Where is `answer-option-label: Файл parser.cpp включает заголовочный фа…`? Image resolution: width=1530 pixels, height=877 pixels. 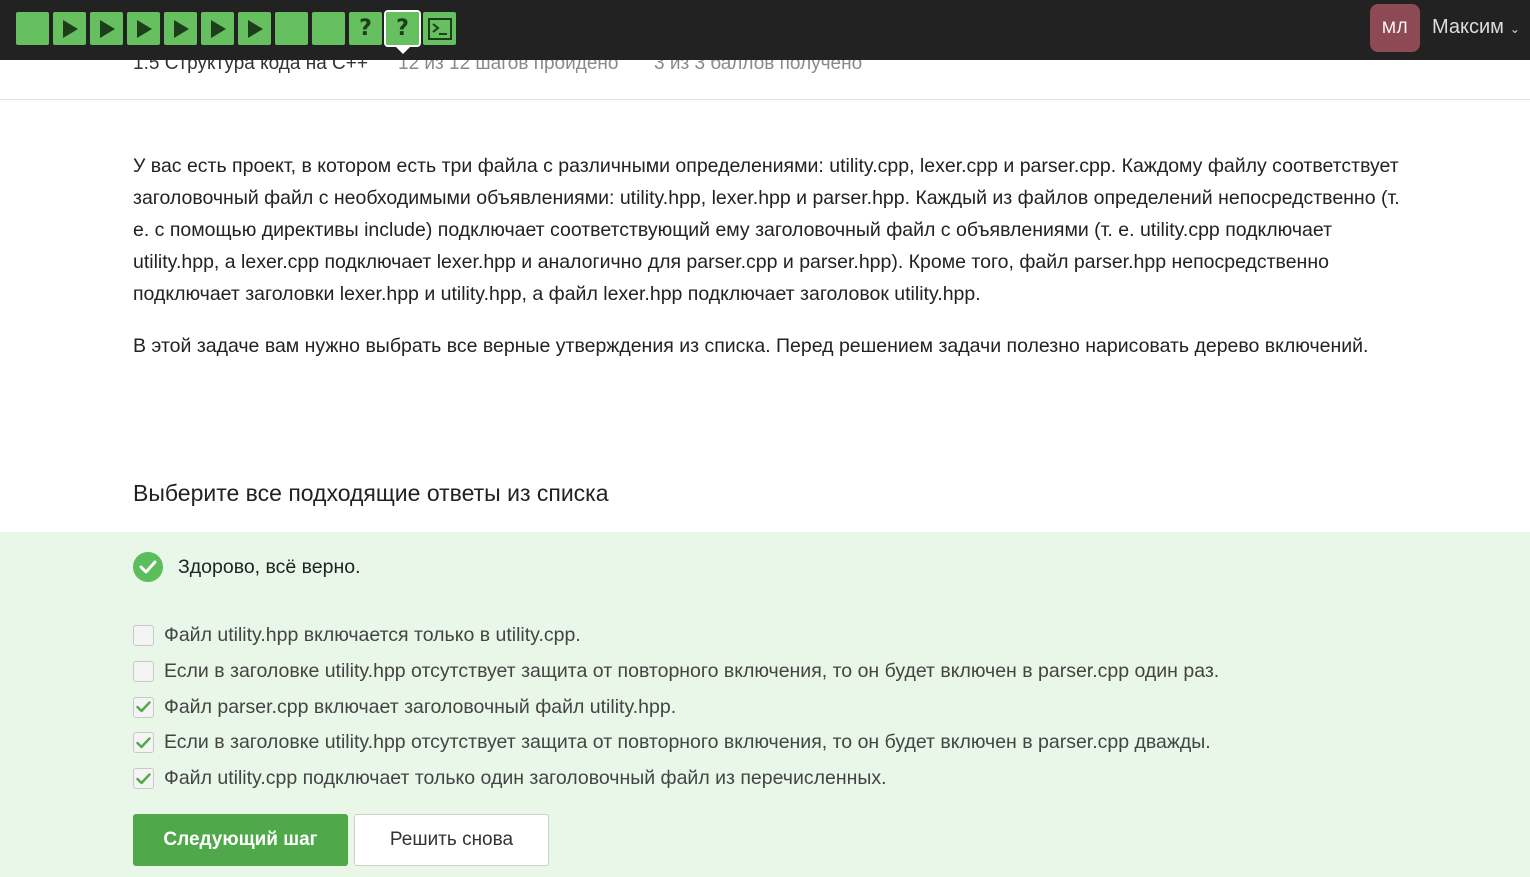
answer-option-label: Файл parser.cpp включает заголовочный фа… is located at coordinates (420, 706).